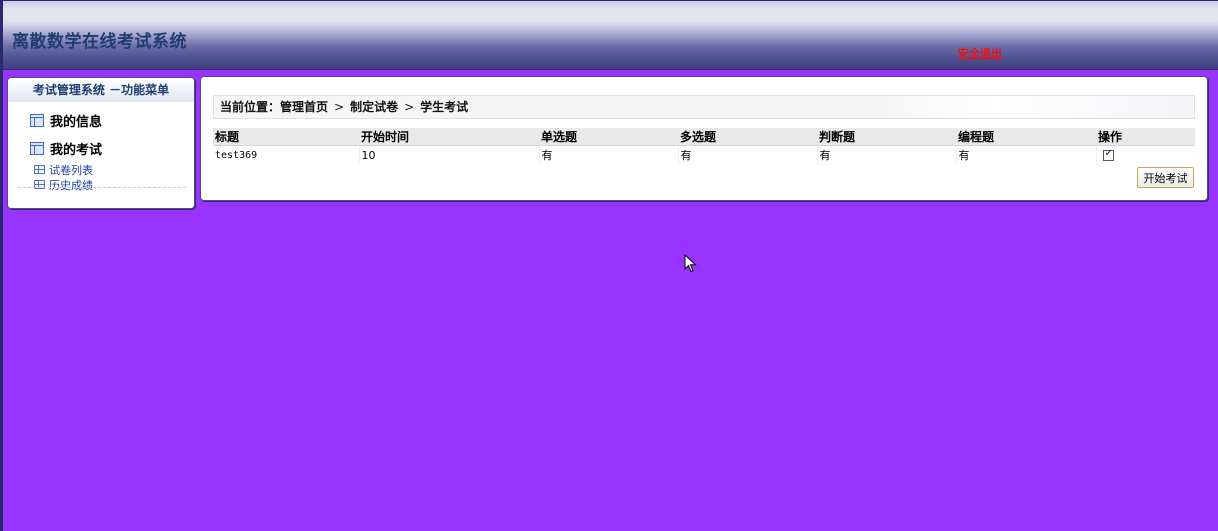  Describe the element at coordinates (609, 35) in the screenshot. I see `header-banner: 离散数学在线考试系统 安全退出` at that location.